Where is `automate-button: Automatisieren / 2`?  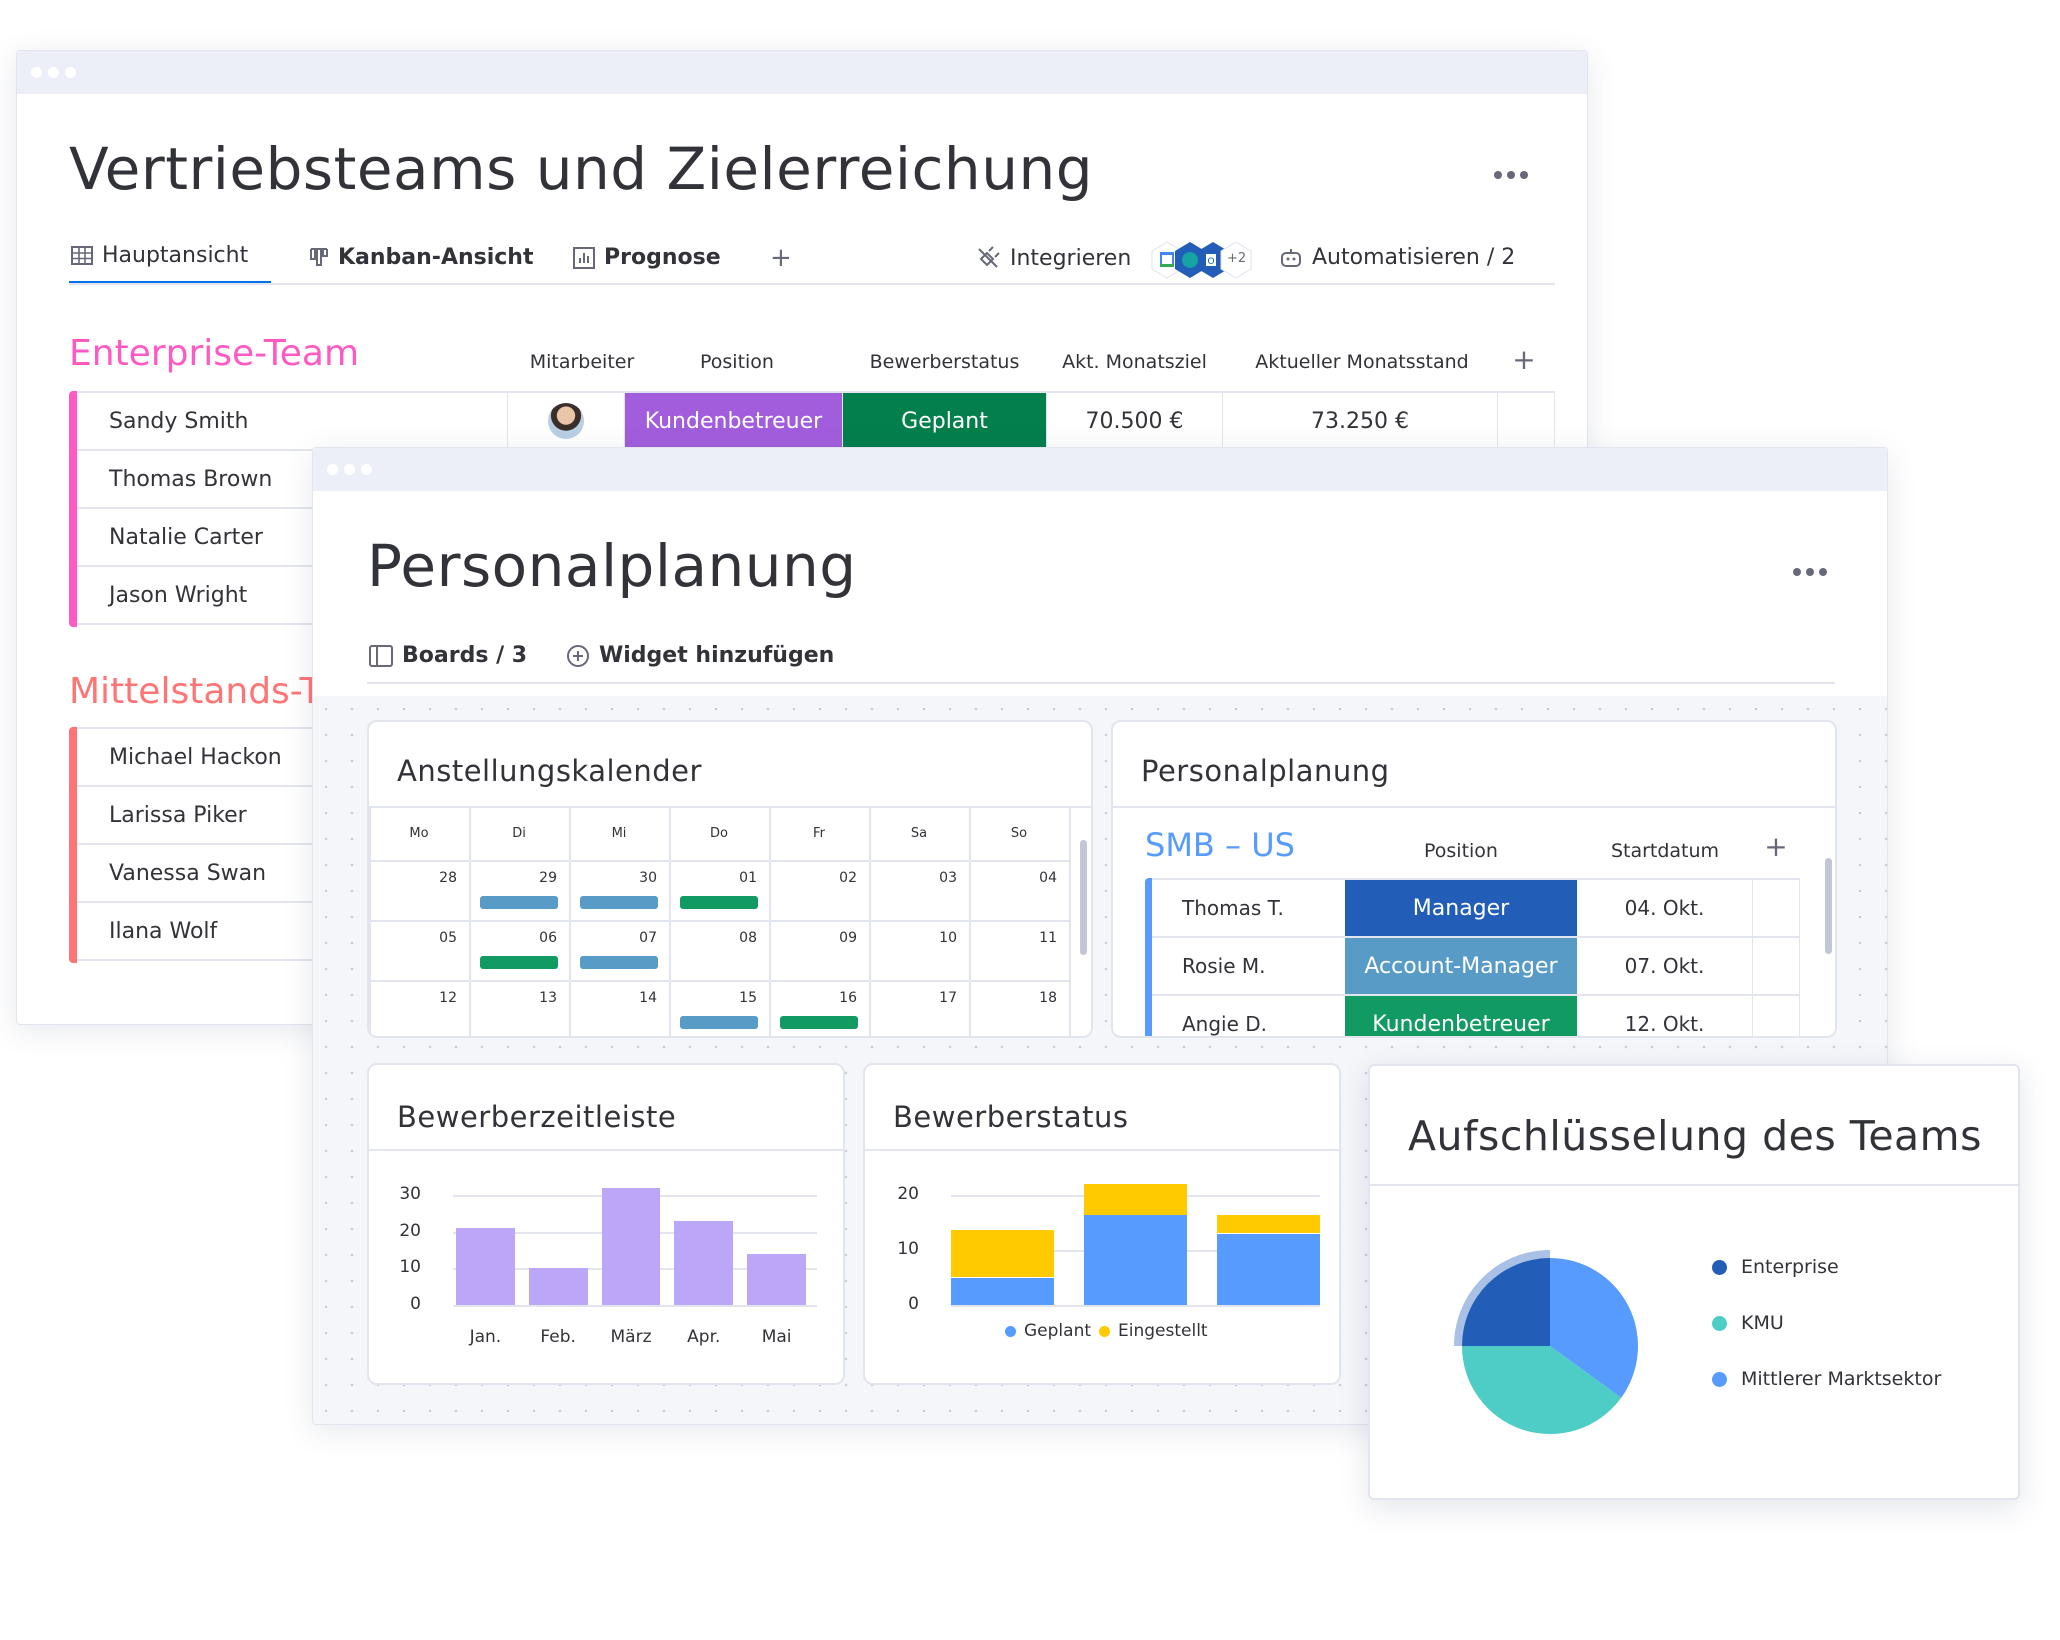
automate-button: Automatisieren / 2 is located at coordinates (1397, 257).